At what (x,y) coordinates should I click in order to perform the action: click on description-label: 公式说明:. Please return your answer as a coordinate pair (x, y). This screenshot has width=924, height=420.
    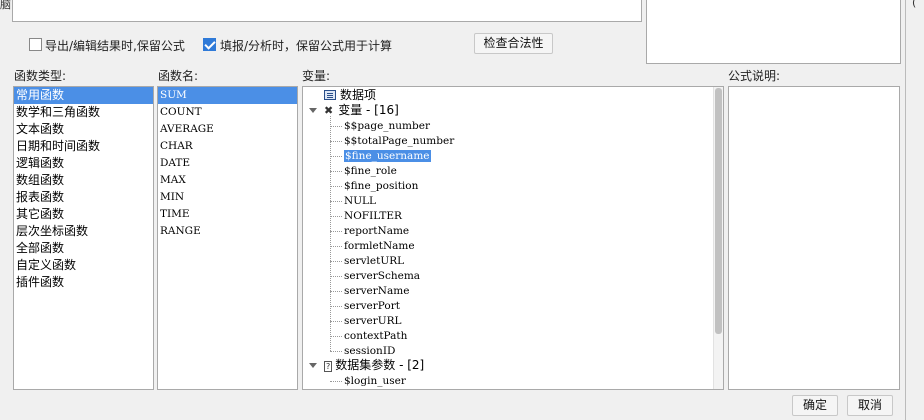
    Looking at the image, I should click on (754, 76).